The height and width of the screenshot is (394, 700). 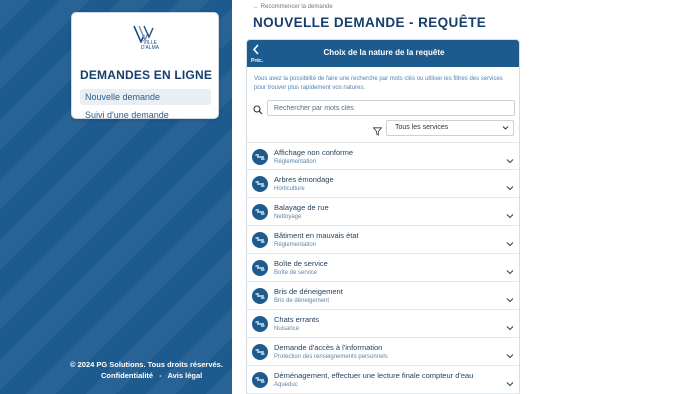 I want to click on item-service: Horticulture, so click(x=289, y=189).